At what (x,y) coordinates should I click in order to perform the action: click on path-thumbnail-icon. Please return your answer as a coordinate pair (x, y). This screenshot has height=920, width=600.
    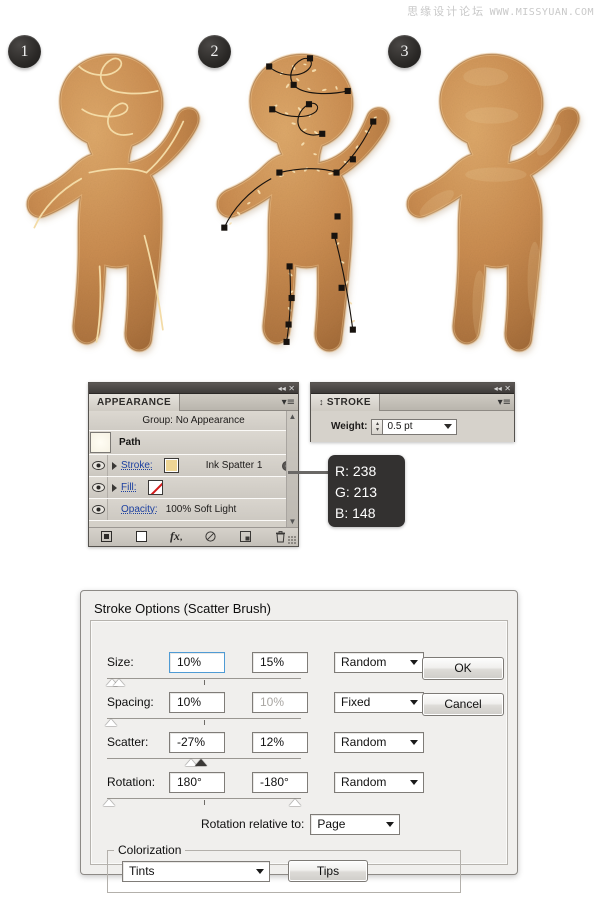
    Looking at the image, I should click on (100, 442).